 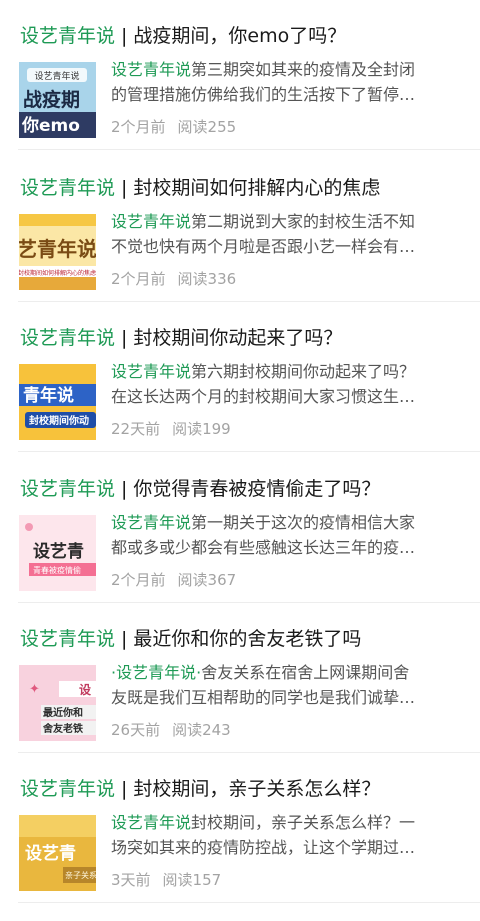 What do you see at coordinates (303, 822) in the screenshot?
I see `snippet-line-1: 封校期间，亲子关系怎么样？一` at bounding box center [303, 822].